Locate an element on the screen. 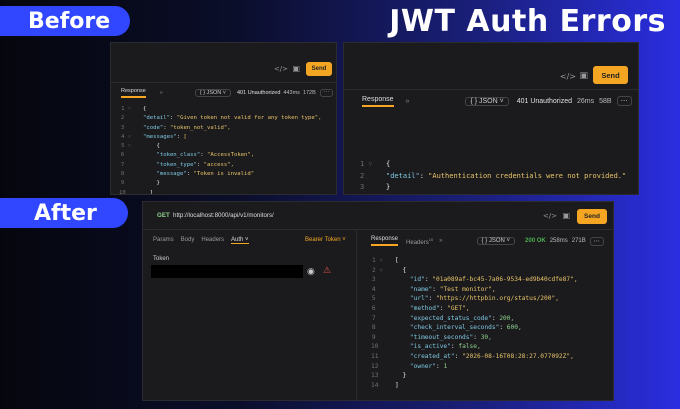 This screenshot has height=409, width=680. tab-body: Body is located at coordinates (188, 240).